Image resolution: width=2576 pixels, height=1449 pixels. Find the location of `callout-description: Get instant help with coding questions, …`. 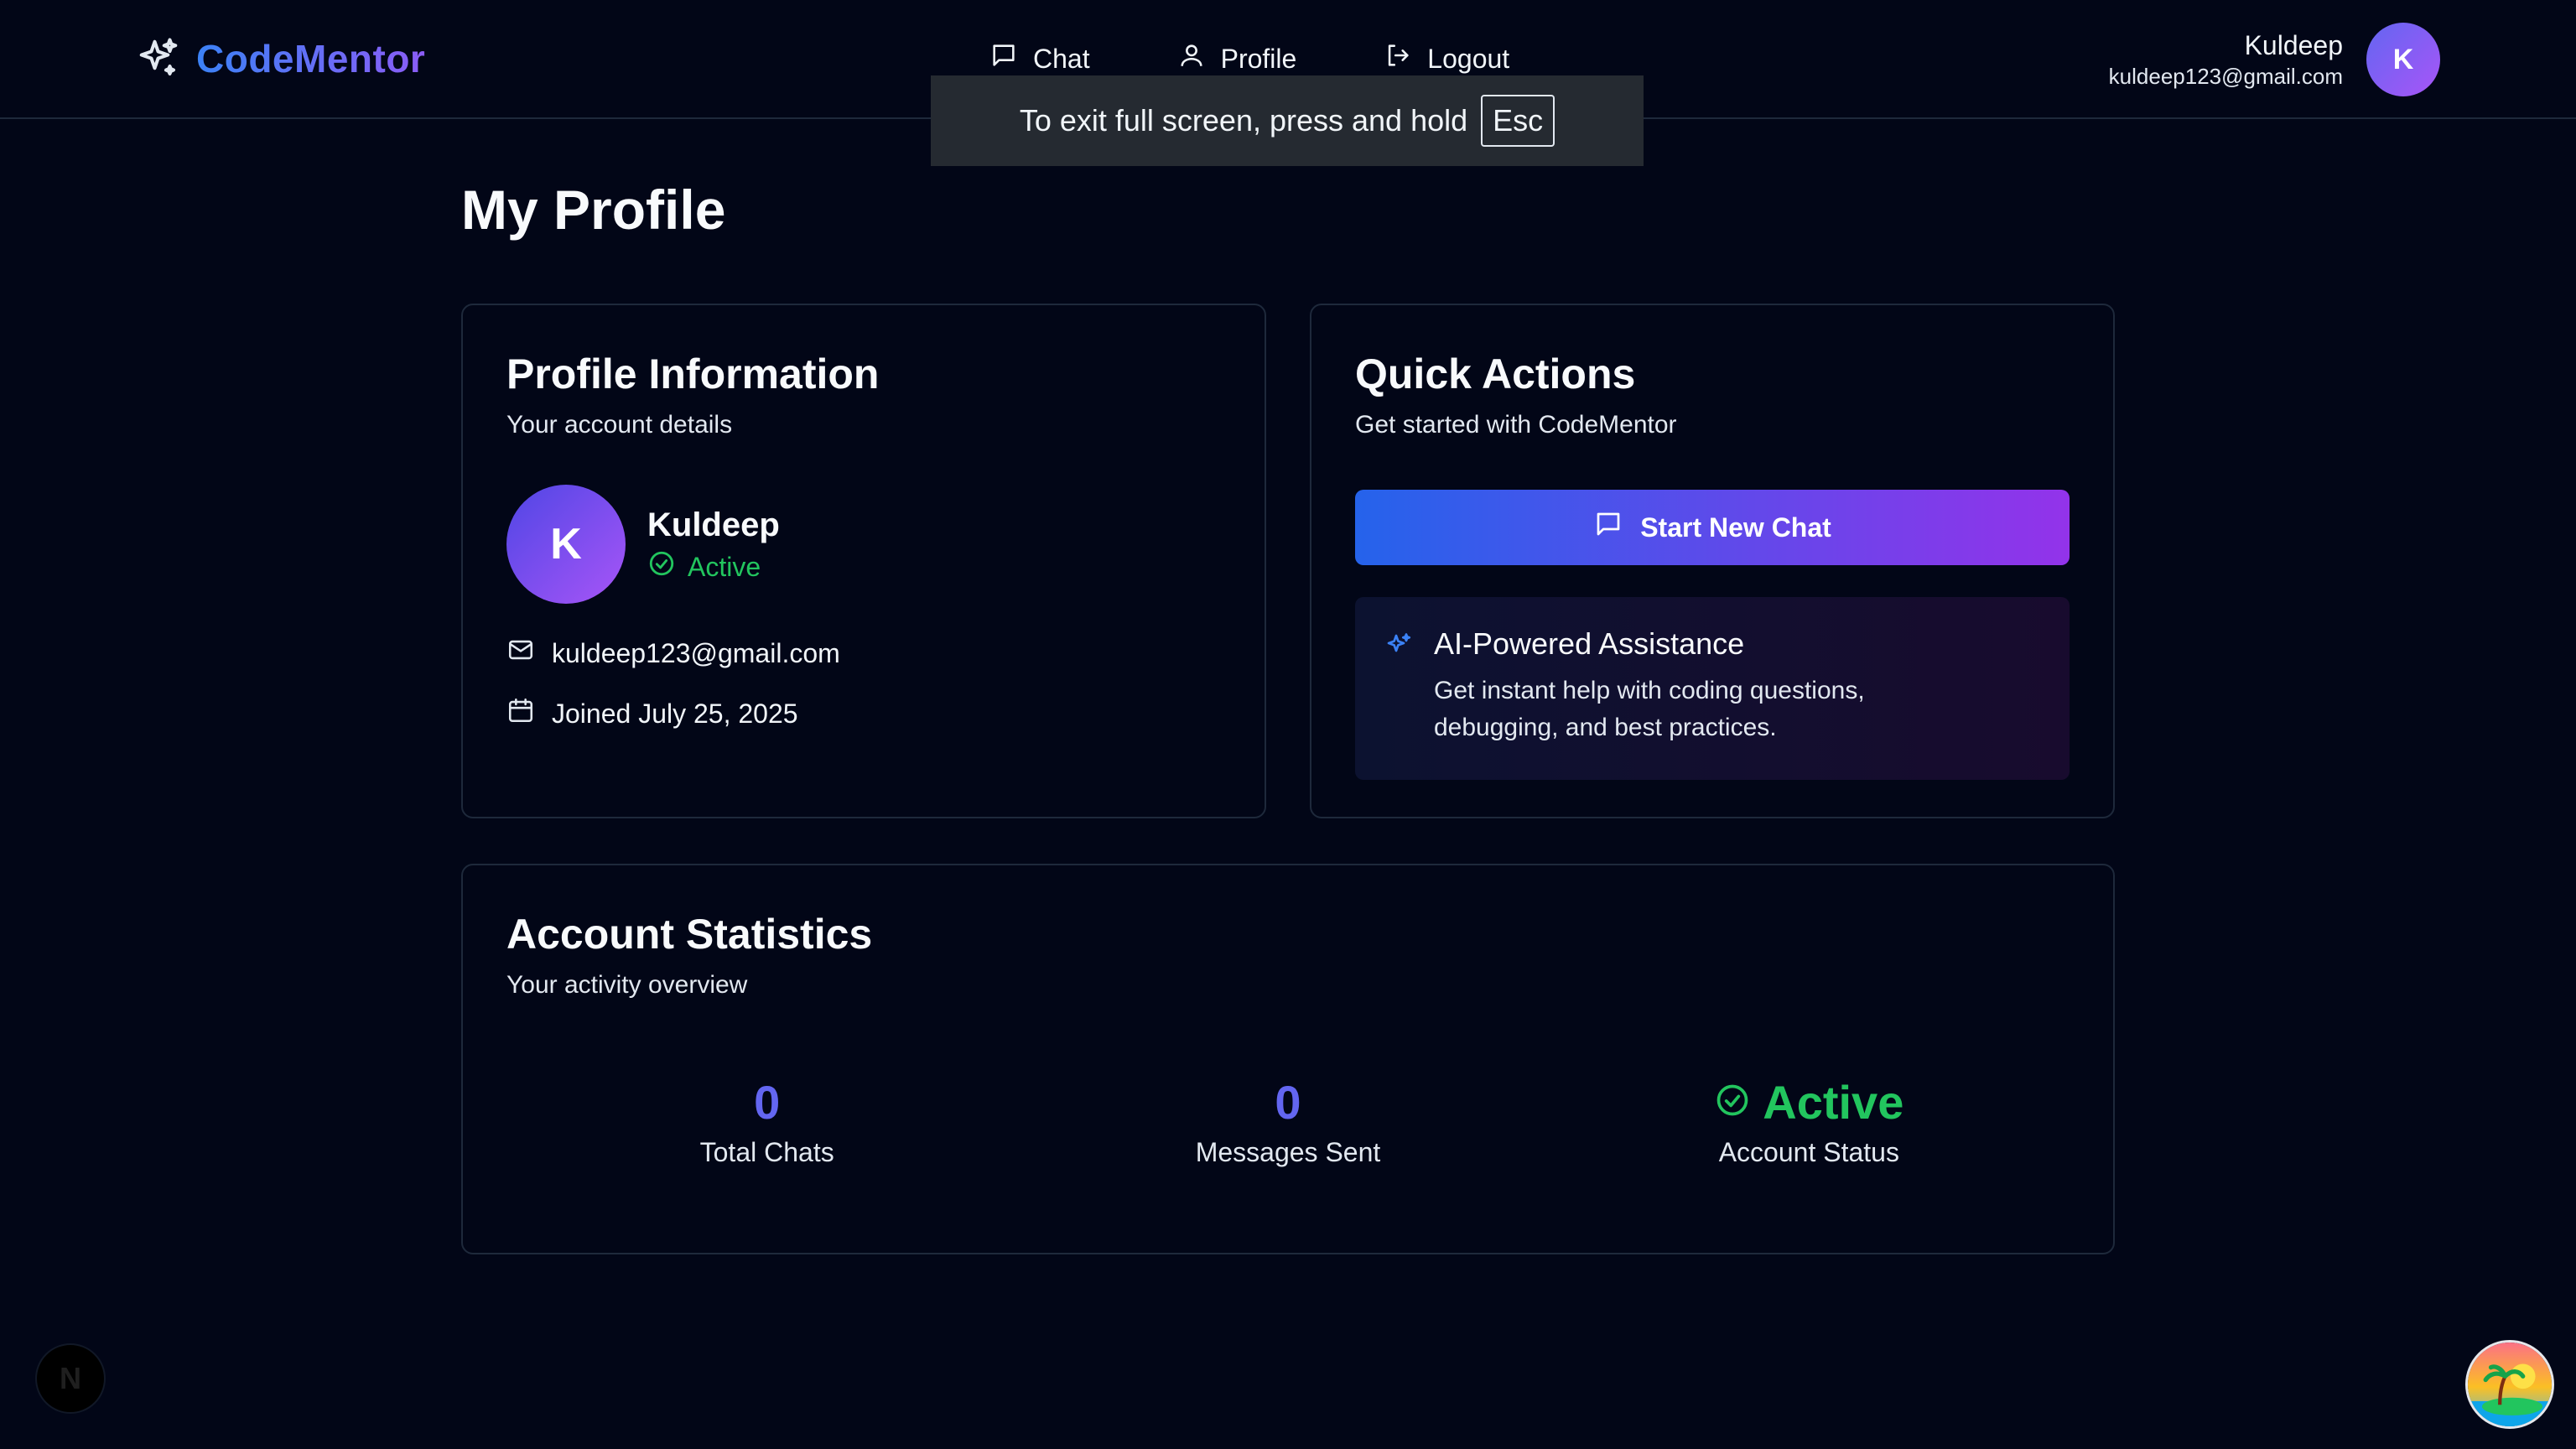

callout-description: Get instant help with coding questions, … is located at coordinates (1649, 709).